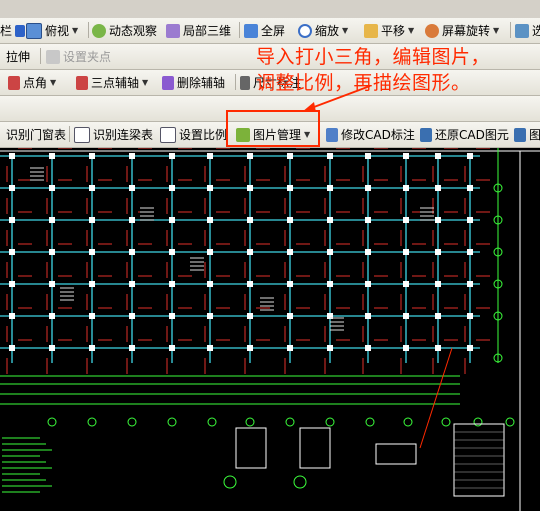 The width and height of the screenshot is (540, 511). I want to click on pan-button: 平移 ▼, so click(389, 30).